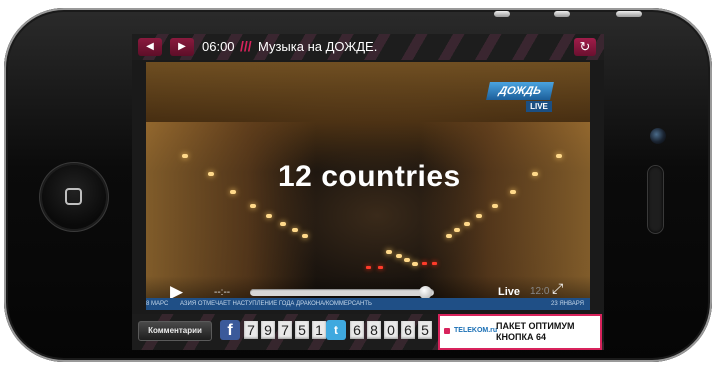  I want to click on speaker-grille, so click(655, 199).